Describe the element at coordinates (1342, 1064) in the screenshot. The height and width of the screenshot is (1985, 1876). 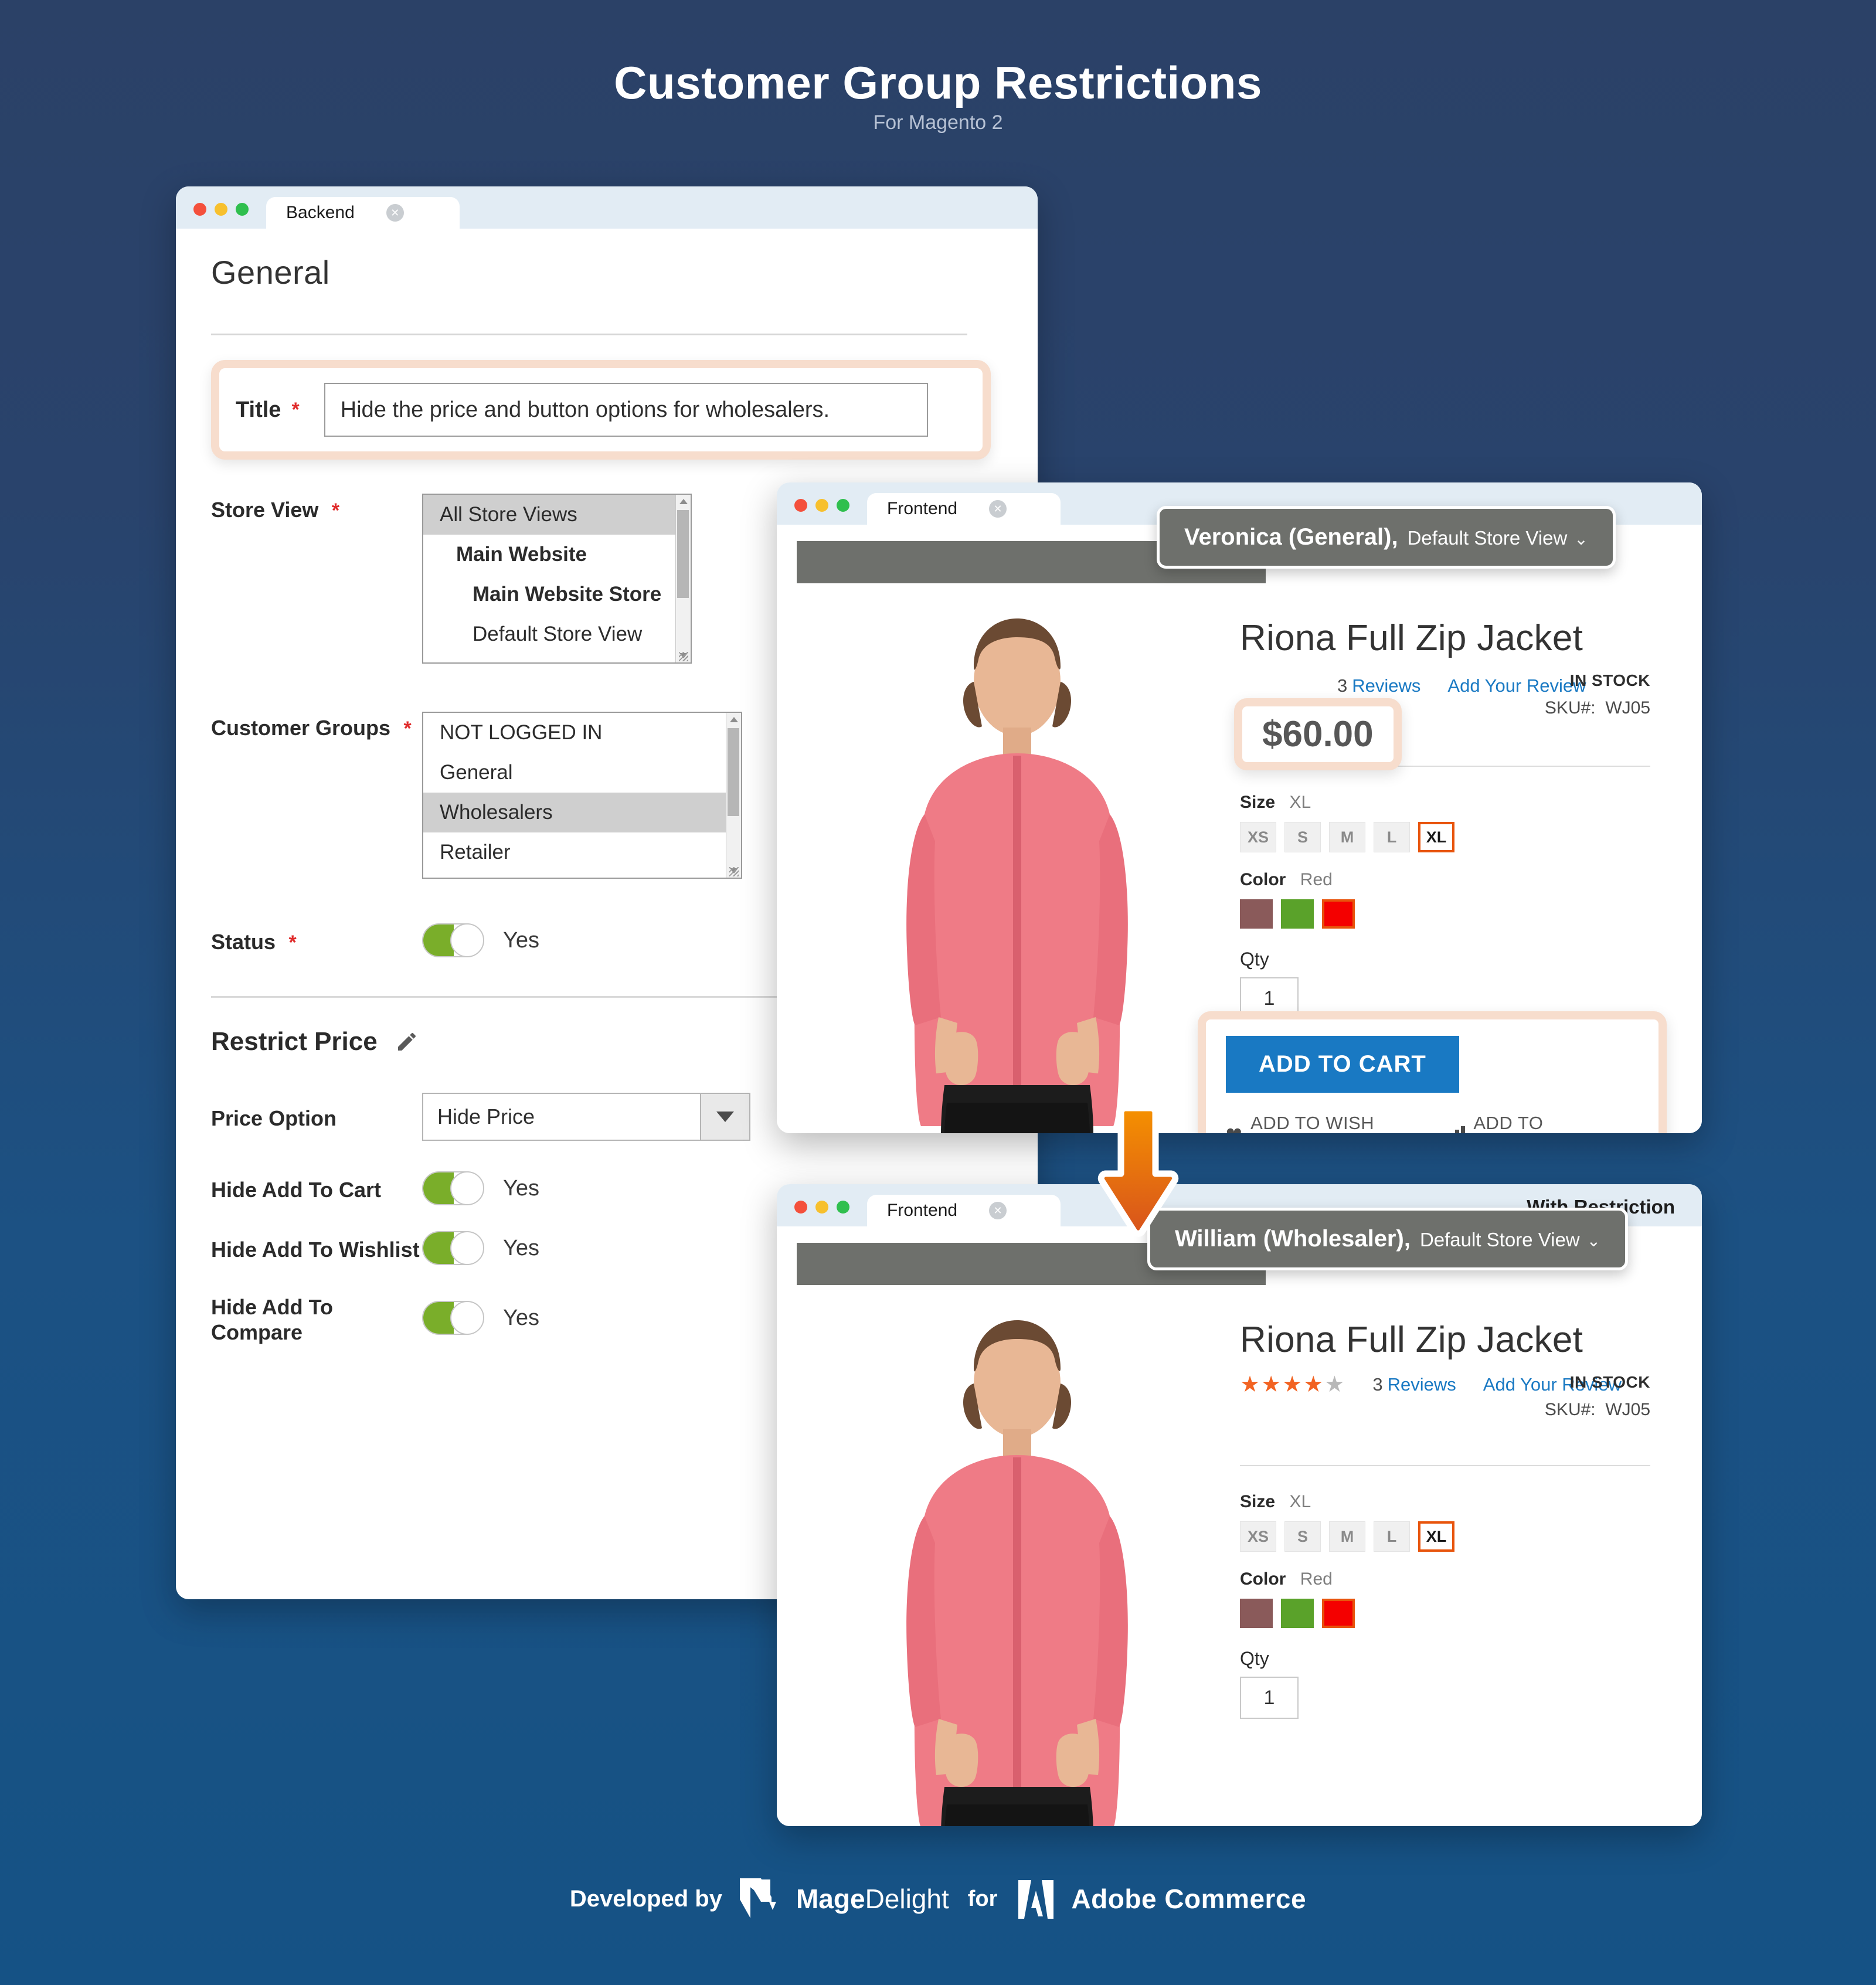
I see `add-to-cart-button: ADD TO CART` at that location.